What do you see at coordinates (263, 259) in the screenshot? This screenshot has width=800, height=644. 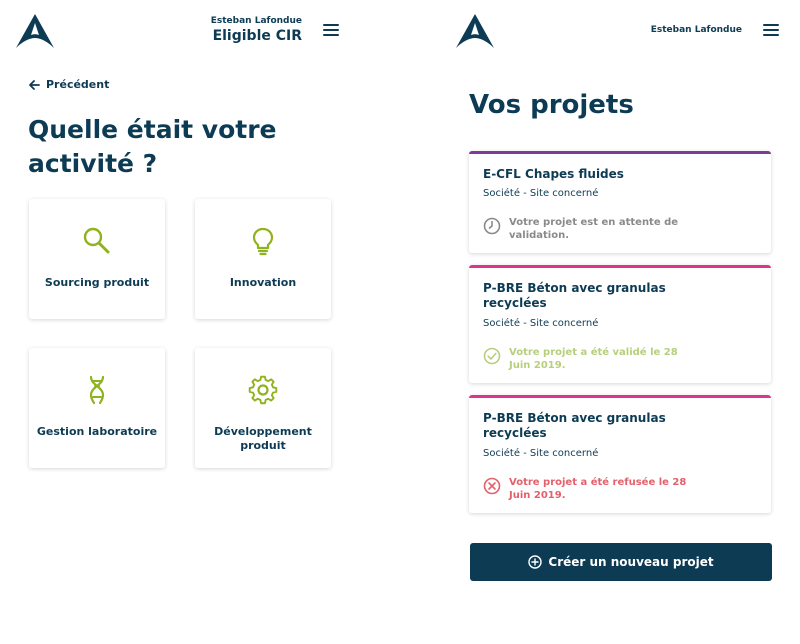 I see `activity-card-innovation: Innovation` at bounding box center [263, 259].